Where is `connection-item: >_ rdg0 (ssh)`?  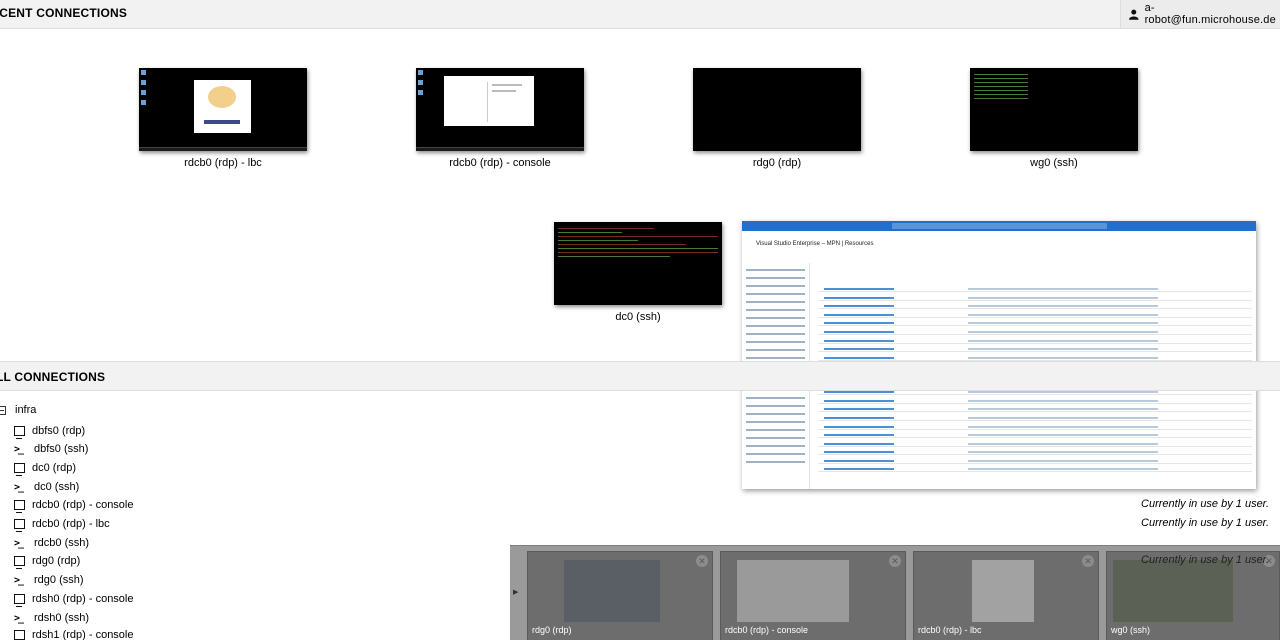 connection-item: >_ rdg0 (ssh) is located at coordinates (49, 580).